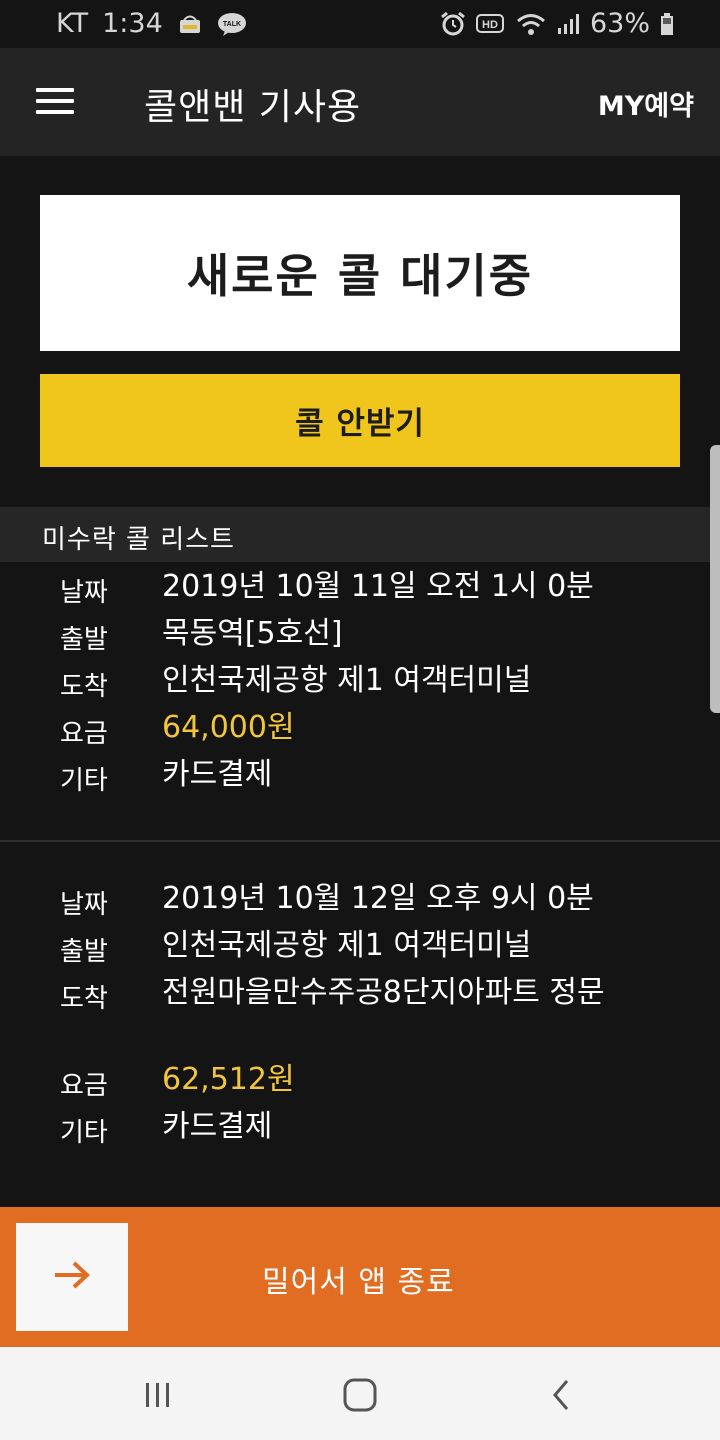  I want to click on reject-calls-label: 콜 안받기, so click(360, 424).